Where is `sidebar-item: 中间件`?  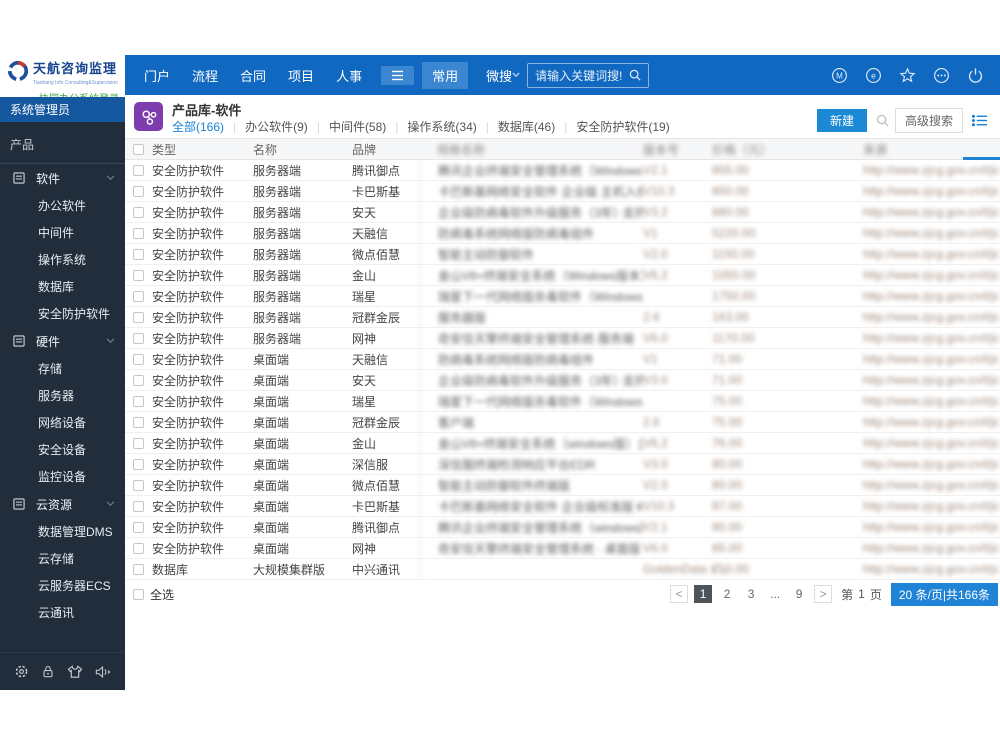 sidebar-item: 中间件 is located at coordinates (62, 232).